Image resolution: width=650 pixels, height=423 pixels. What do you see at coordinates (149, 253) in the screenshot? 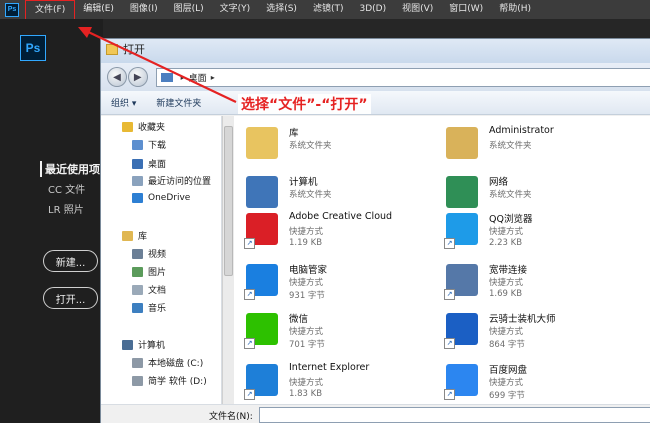
I see `nav-item: 视频` at bounding box center [149, 253].